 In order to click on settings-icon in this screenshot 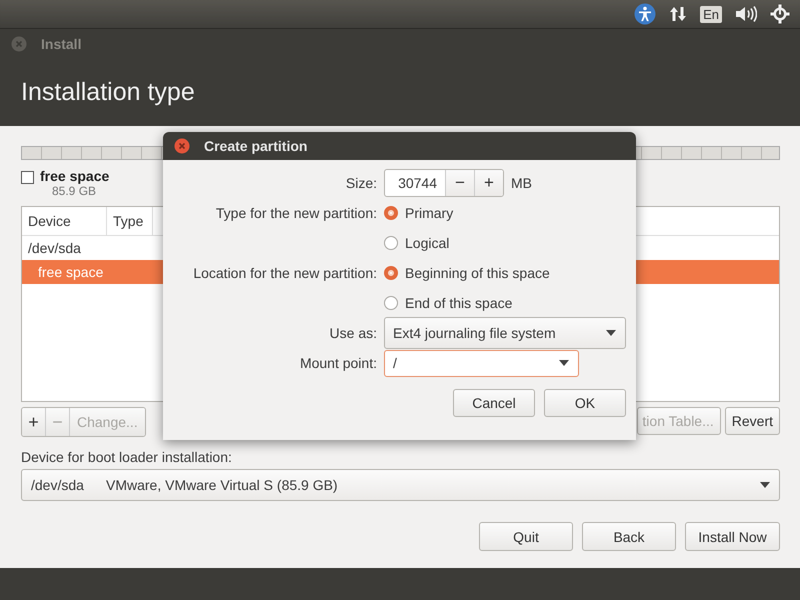, I will do `click(780, 14)`.